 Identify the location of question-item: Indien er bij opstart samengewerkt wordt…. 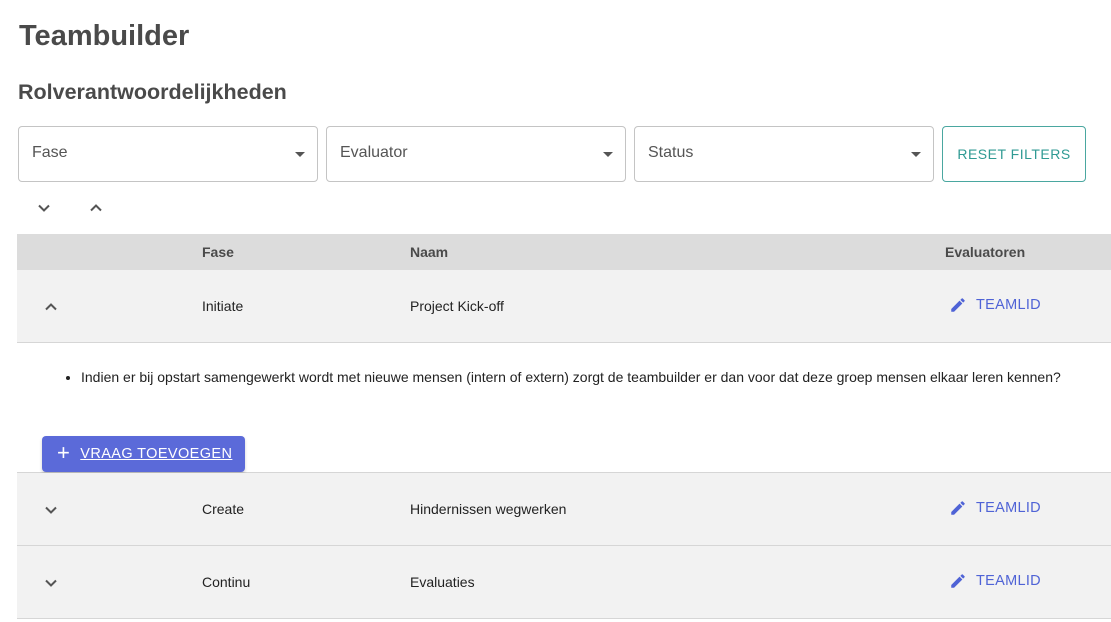
(571, 377).